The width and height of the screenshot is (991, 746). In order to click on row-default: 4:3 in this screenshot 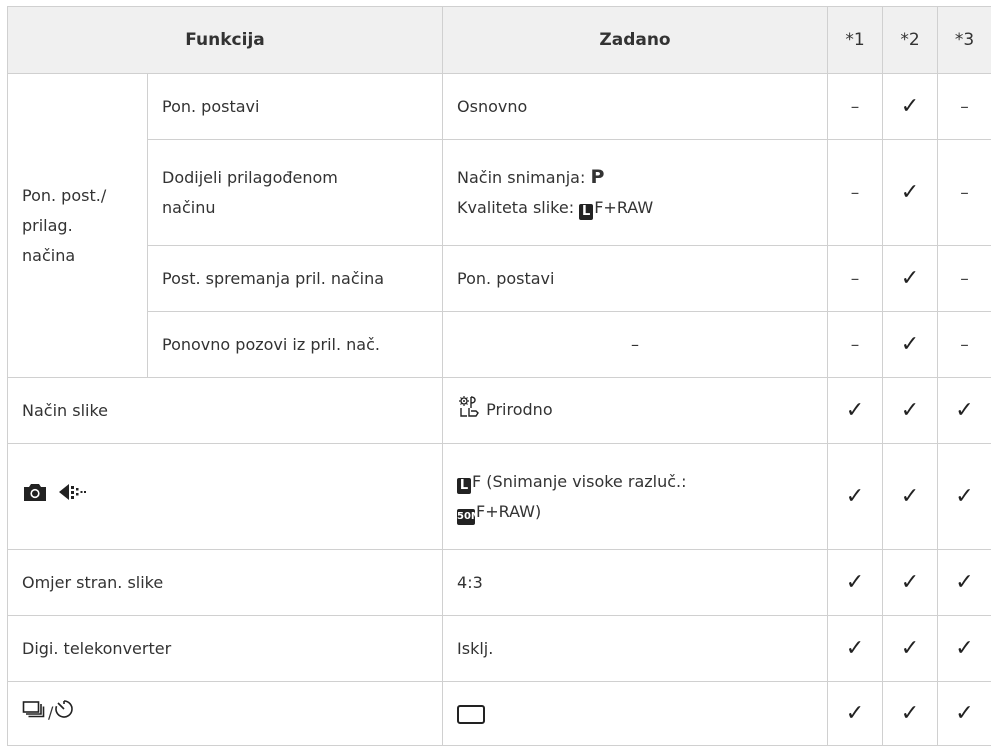, I will do `click(635, 583)`.